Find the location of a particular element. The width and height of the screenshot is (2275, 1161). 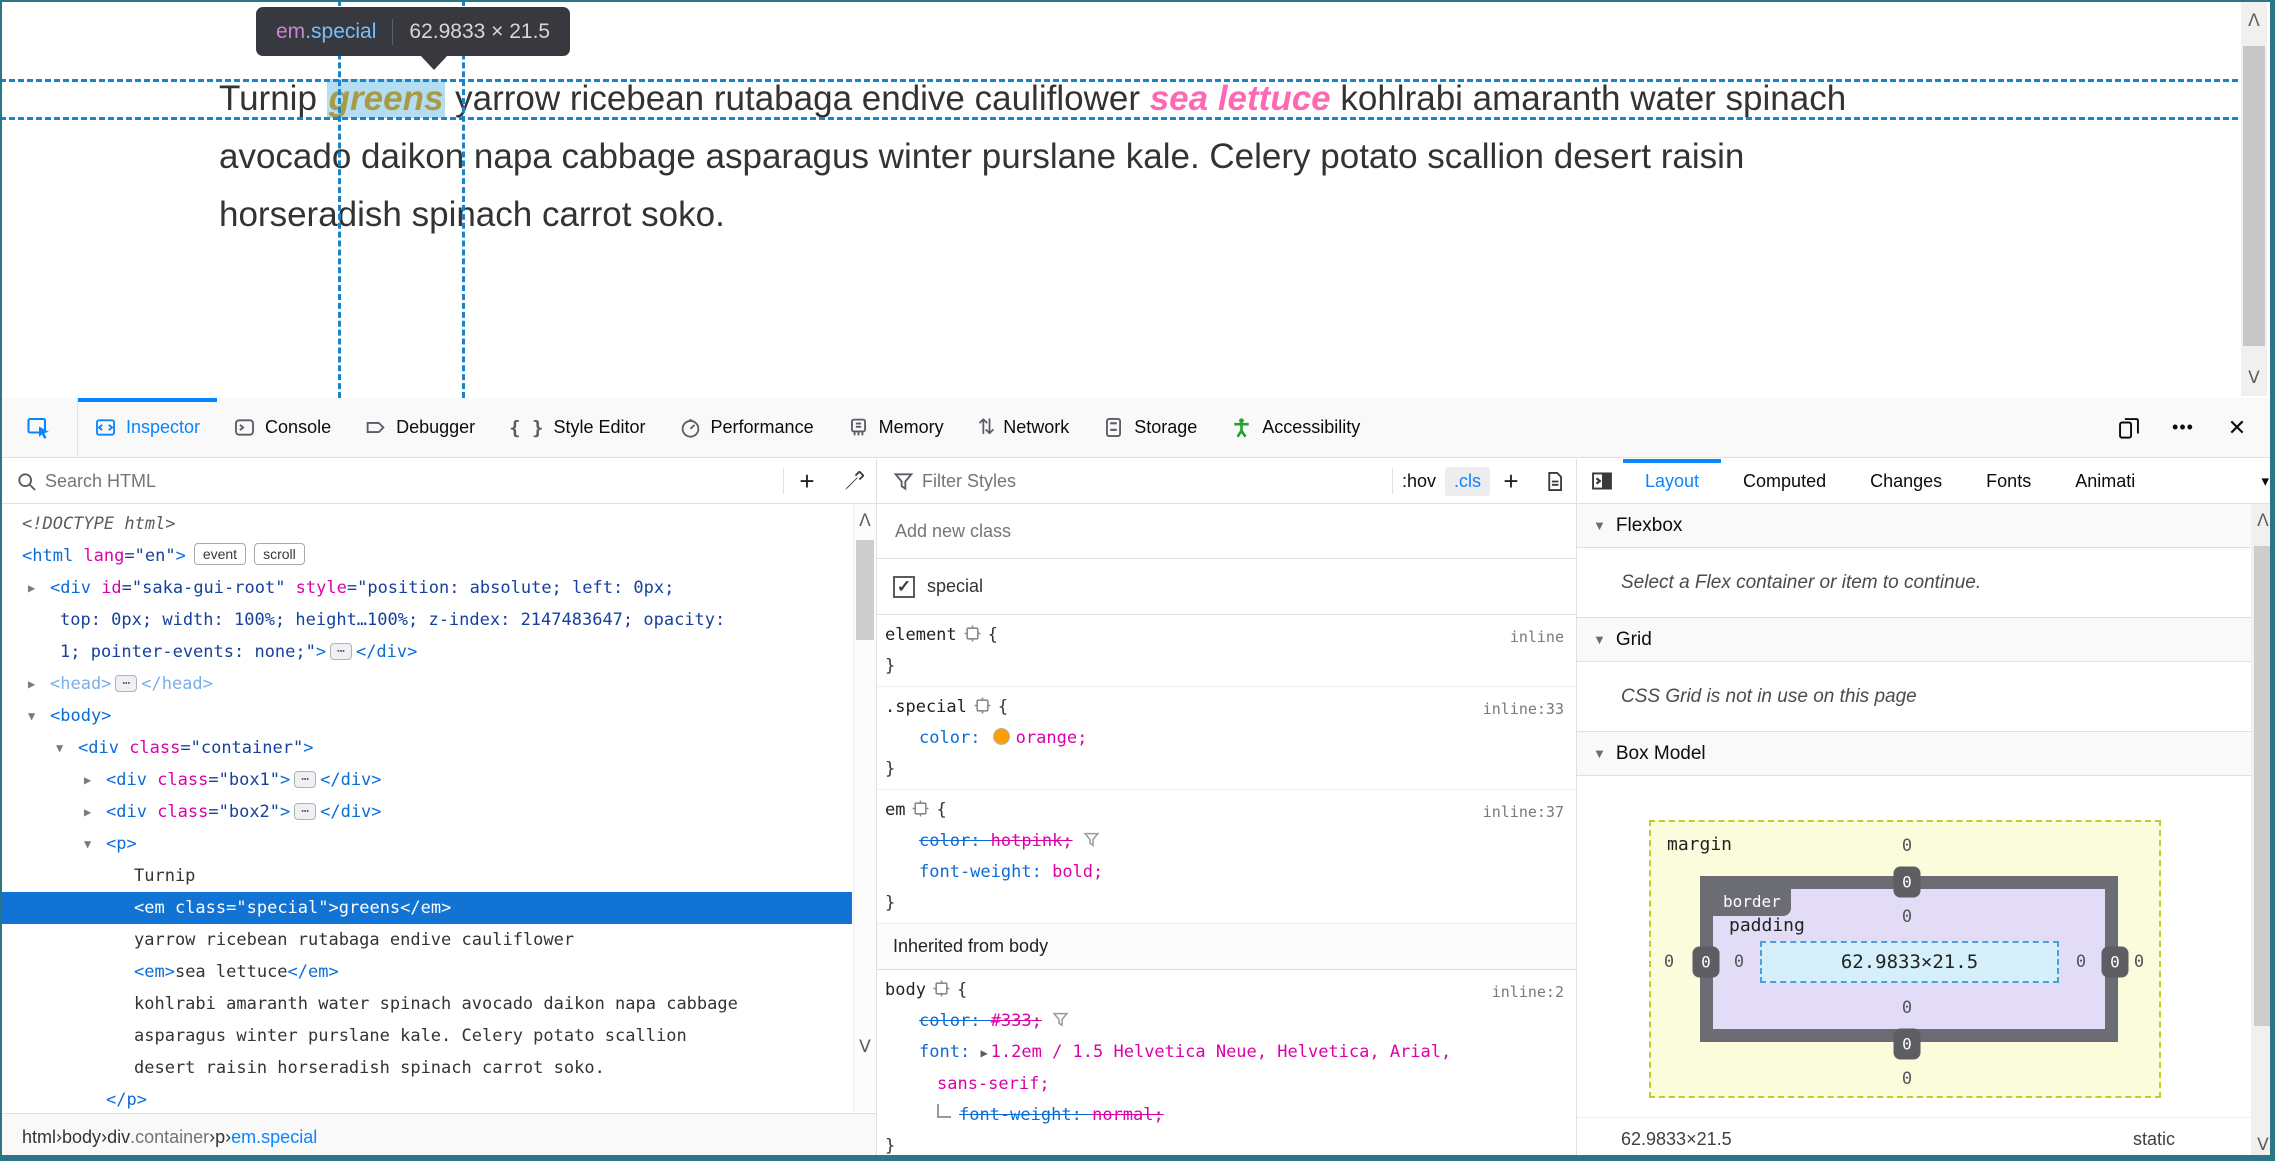

rule-selector: em is located at coordinates (895, 810).